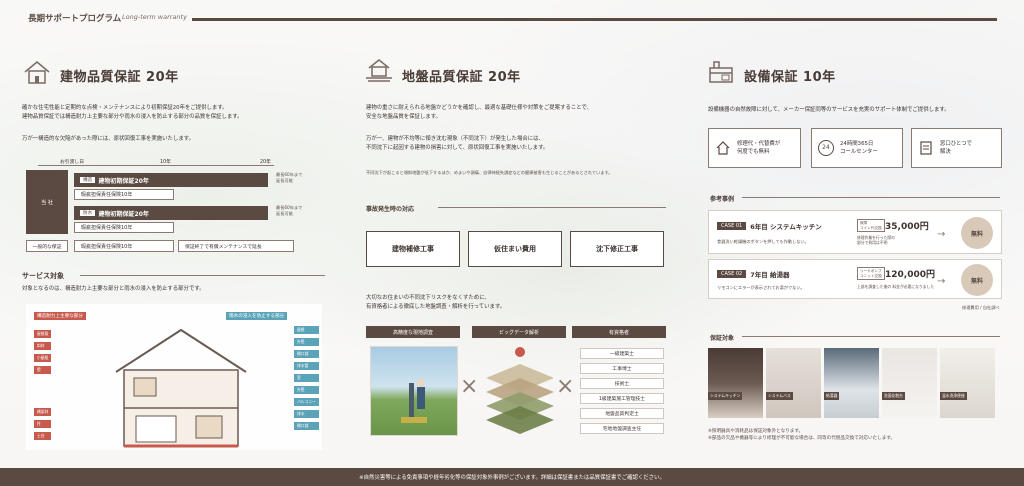 The width and height of the screenshot is (1024, 486). What do you see at coordinates (202, 275) in the screenshot?
I see `service-rule` at bounding box center [202, 275].